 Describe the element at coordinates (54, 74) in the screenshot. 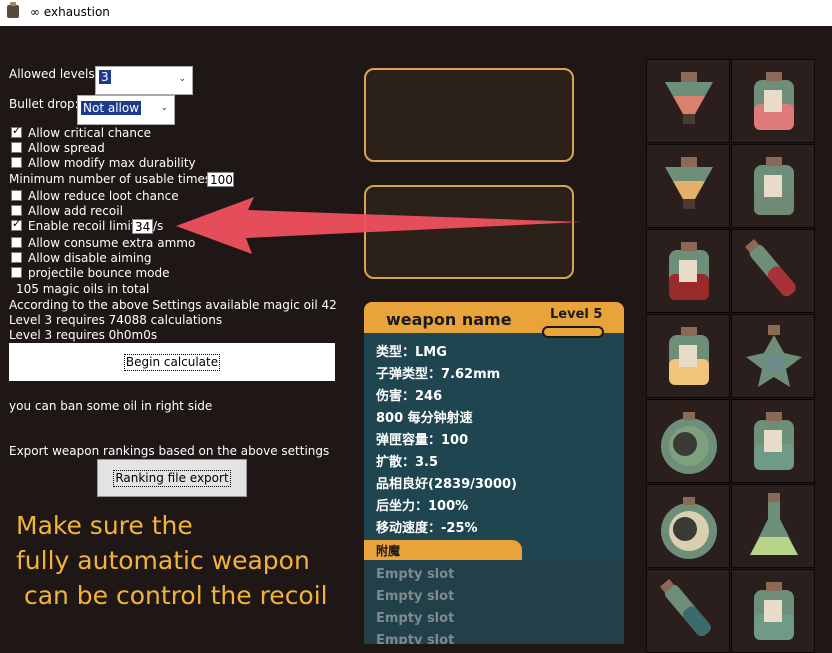

I see `allowed-levels-label: Allowed levels:` at that location.